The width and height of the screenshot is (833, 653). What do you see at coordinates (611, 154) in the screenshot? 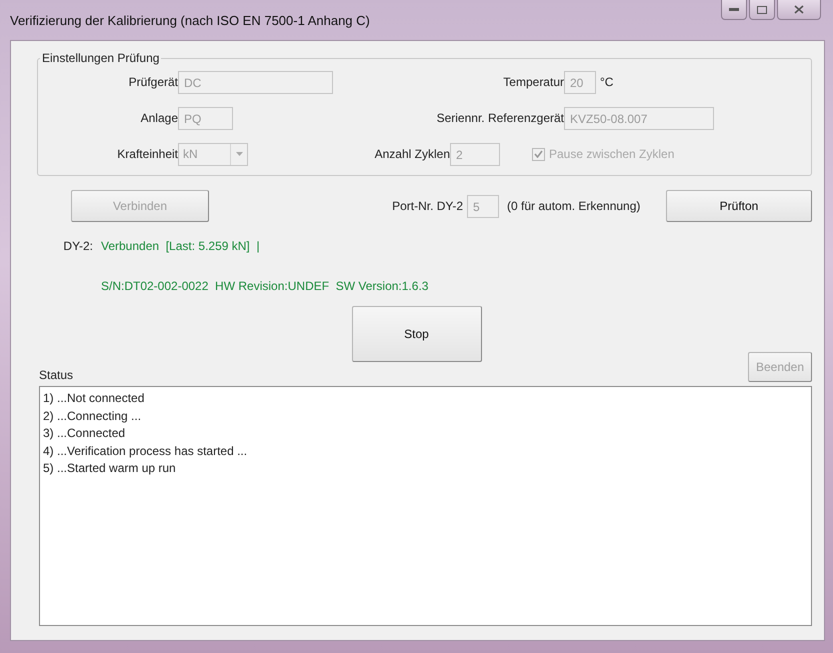
I see `checkbox-label: Pause zwischen Zyklen` at bounding box center [611, 154].